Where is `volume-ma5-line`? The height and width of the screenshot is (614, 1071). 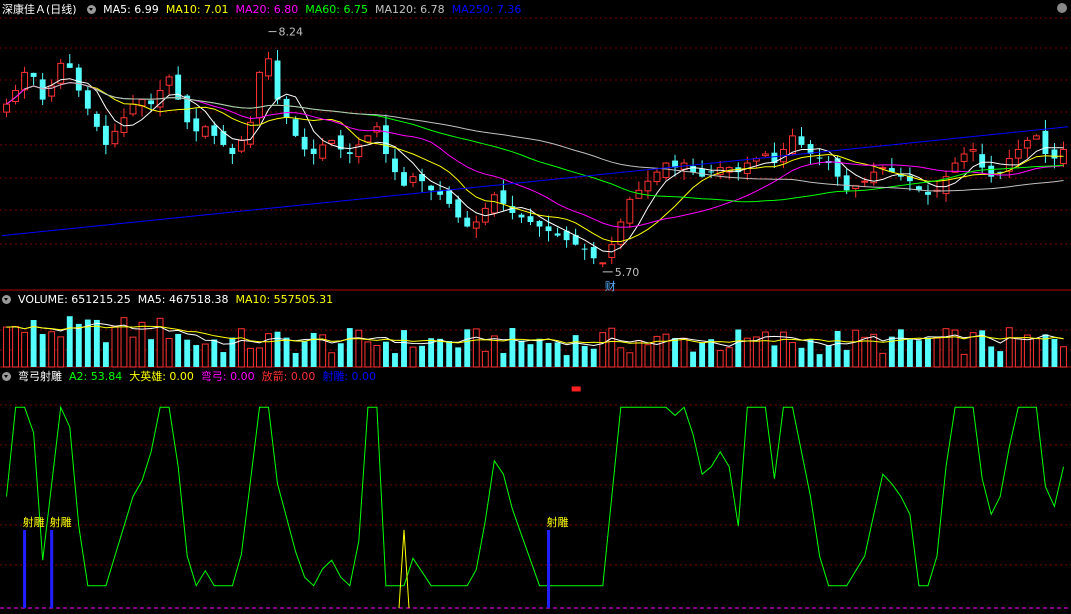
volume-ma5-line is located at coordinates (535, 334).